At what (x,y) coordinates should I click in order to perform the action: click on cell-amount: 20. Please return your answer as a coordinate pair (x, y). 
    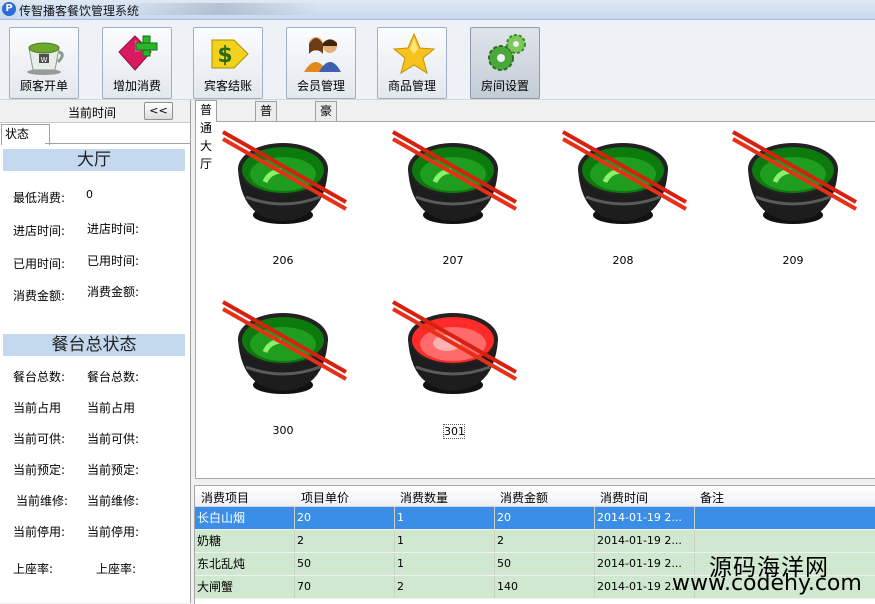
    Looking at the image, I should click on (545, 518).